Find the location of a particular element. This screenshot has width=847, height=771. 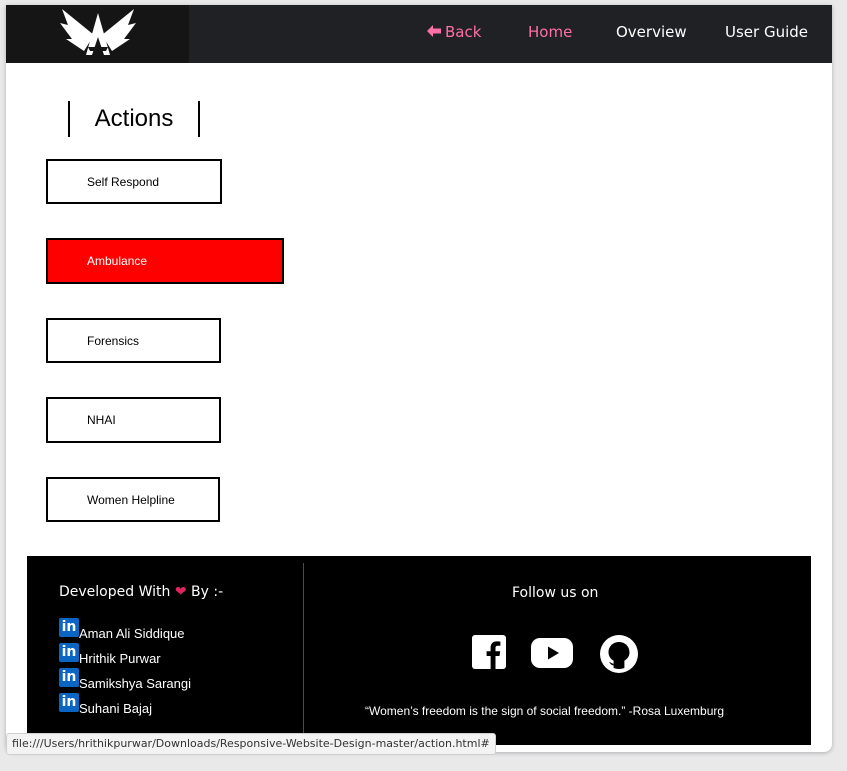

developed-with-heading: Developed With ❤ By :- is located at coordinates (141, 592).